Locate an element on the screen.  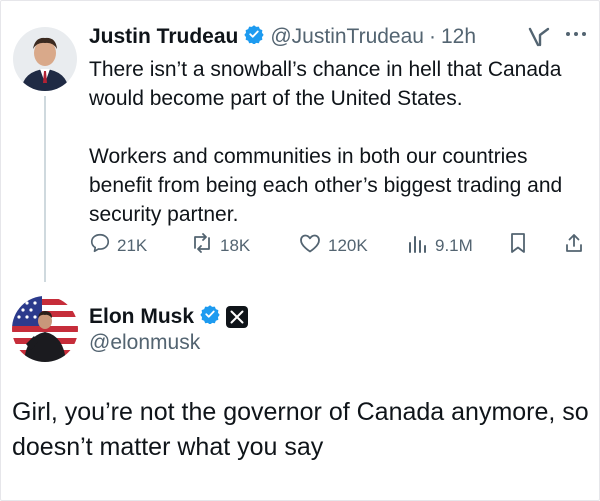
like-button: 120K is located at coordinates (333, 245).